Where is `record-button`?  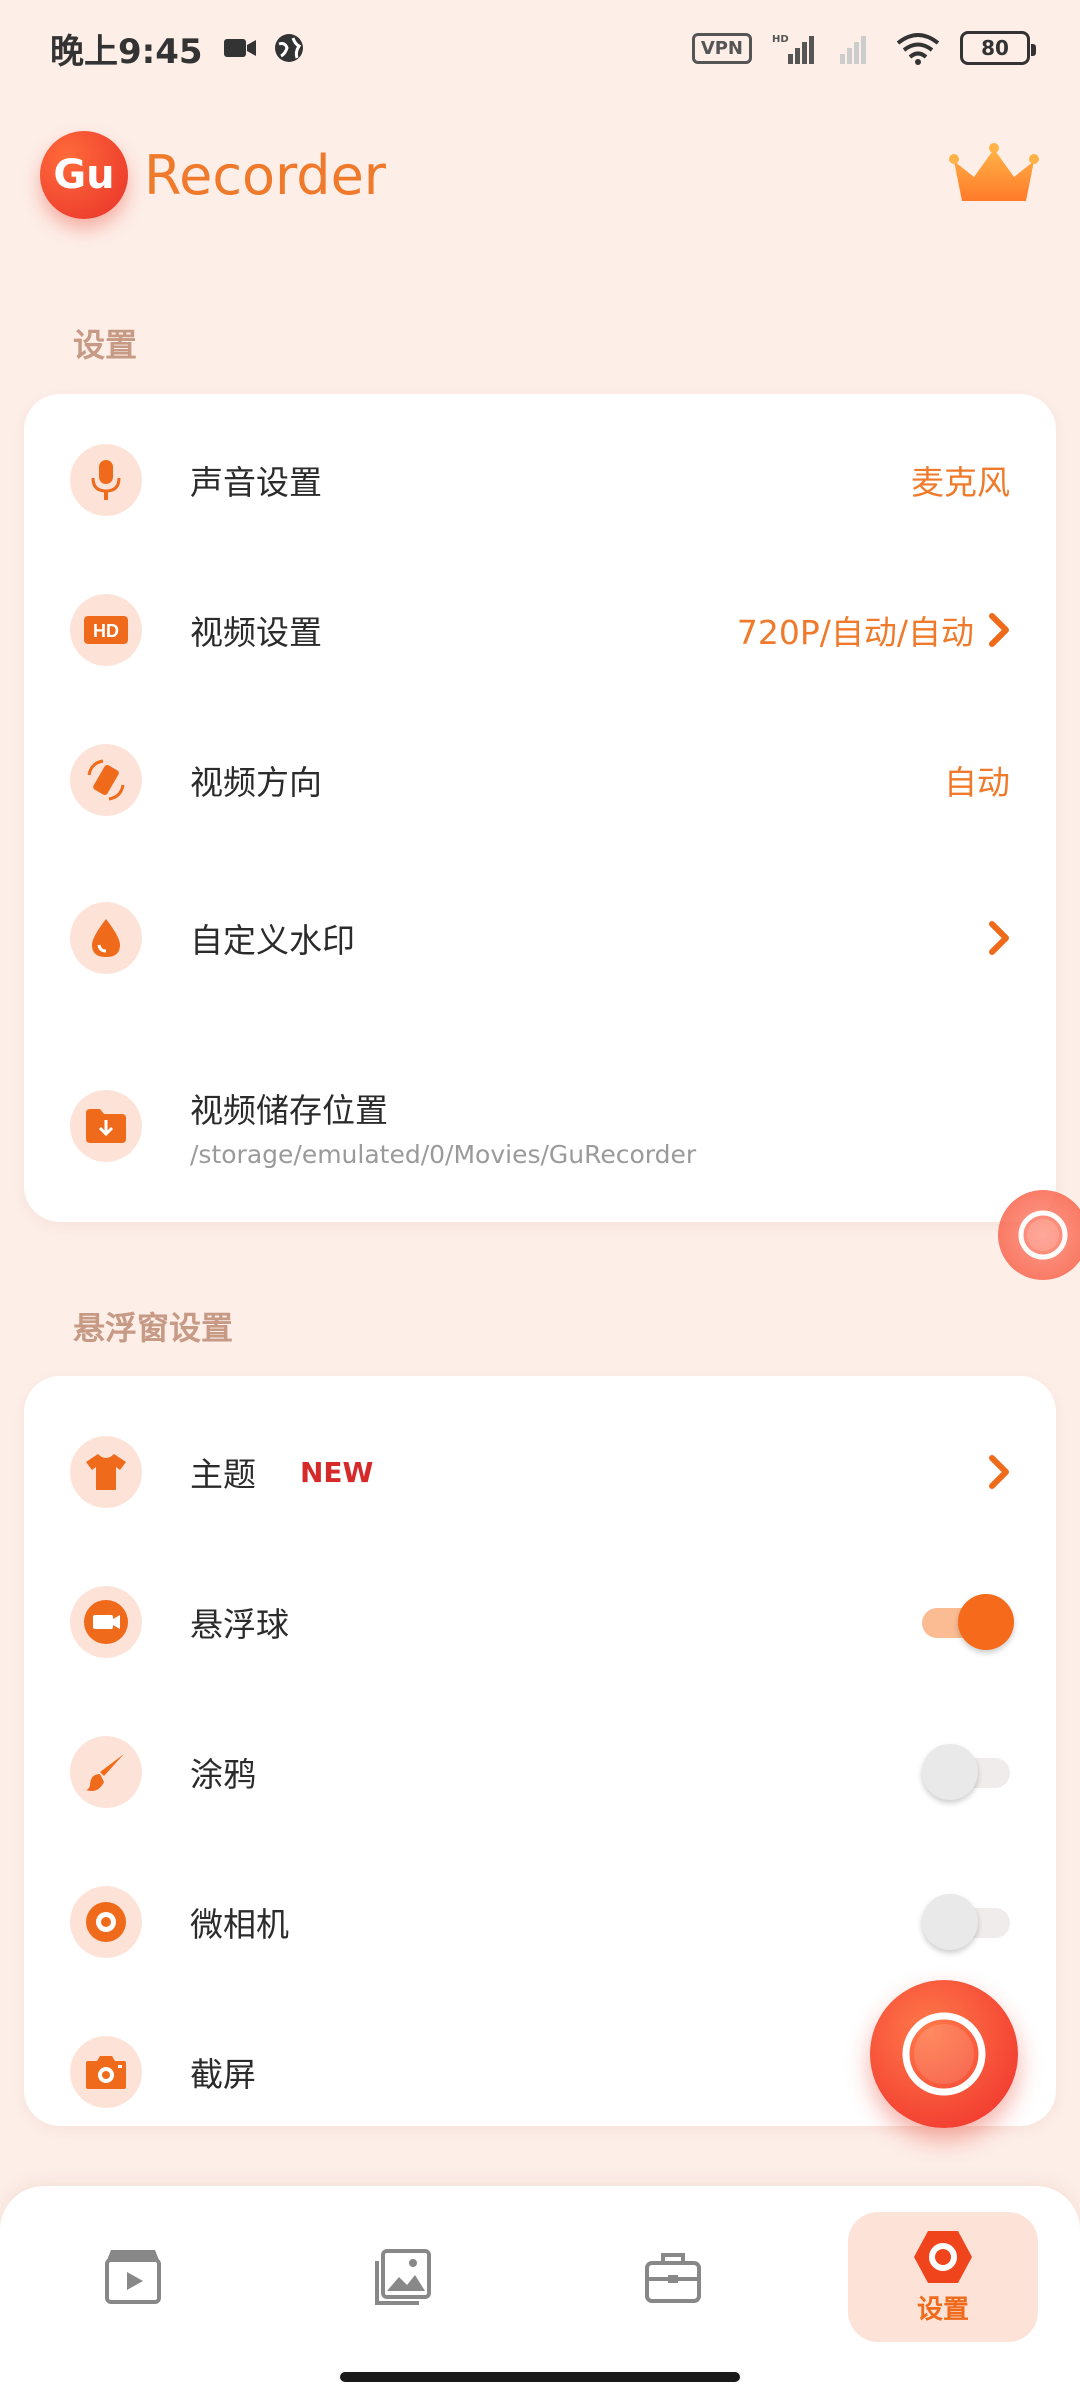 record-button is located at coordinates (944, 2054).